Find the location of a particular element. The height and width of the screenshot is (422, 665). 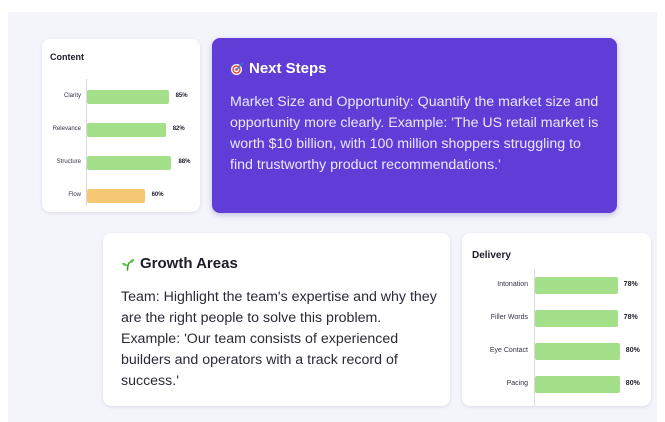

content-chart-value-label: 82% is located at coordinates (178, 129).